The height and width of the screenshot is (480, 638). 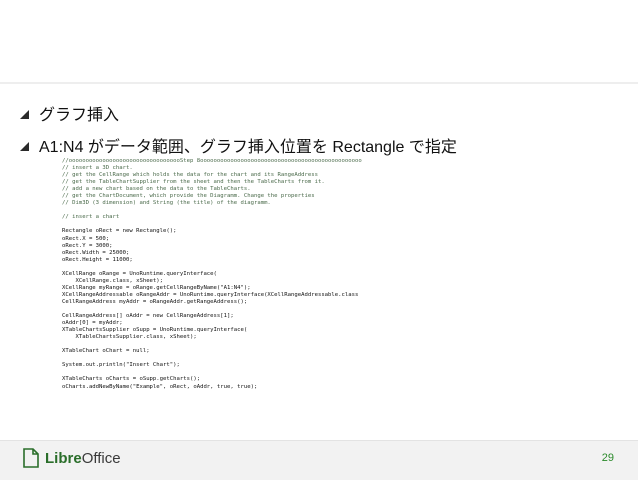 I want to click on header-divider, so click(x=319, y=83).